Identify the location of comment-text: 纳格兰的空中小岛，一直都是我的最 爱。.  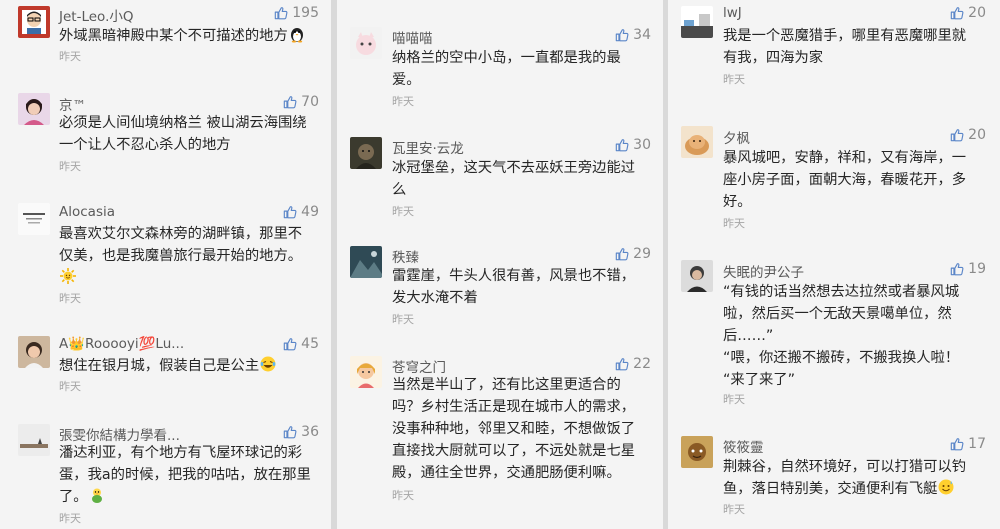
(506, 69).